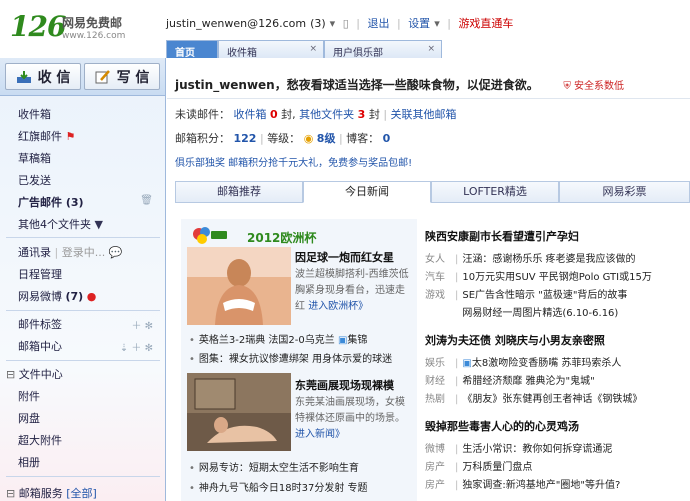  What do you see at coordinates (593, 84) in the screenshot?
I see `safety-warning: ⛨ 安全系数低` at bounding box center [593, 84].